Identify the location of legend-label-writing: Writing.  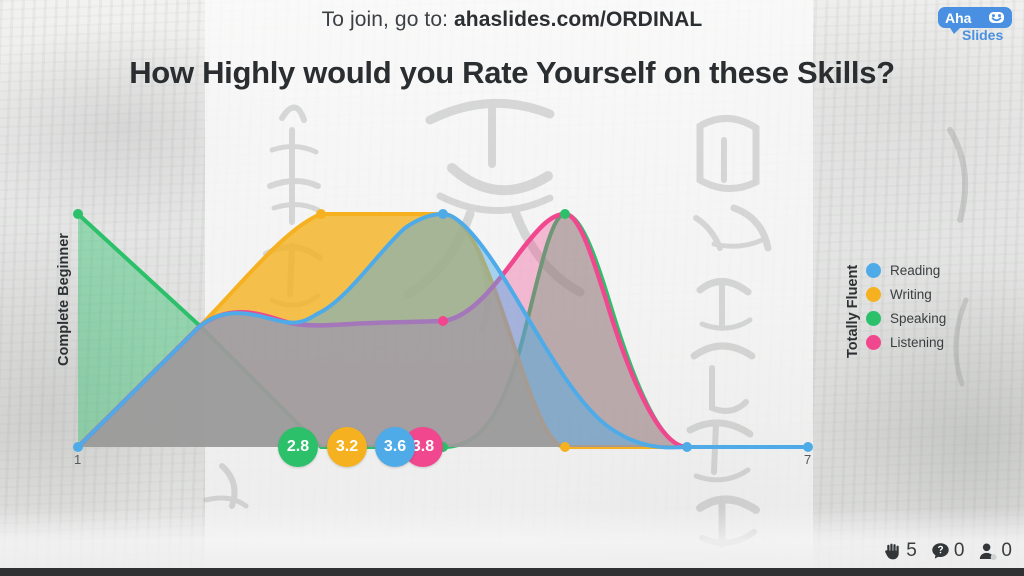
(911, 294).